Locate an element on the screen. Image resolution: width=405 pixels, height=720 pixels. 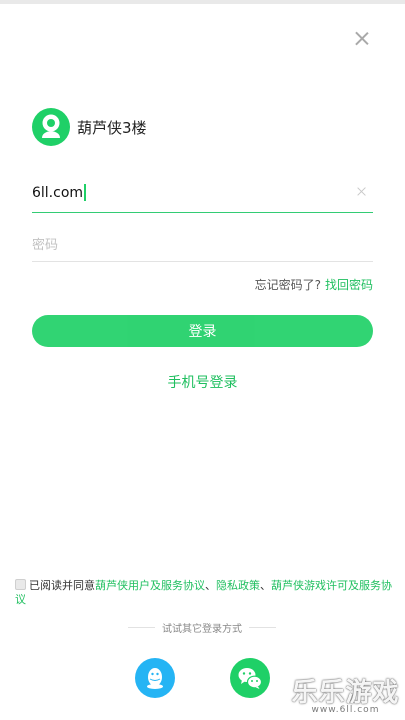
status-bar is located at coordinates (202, 2).